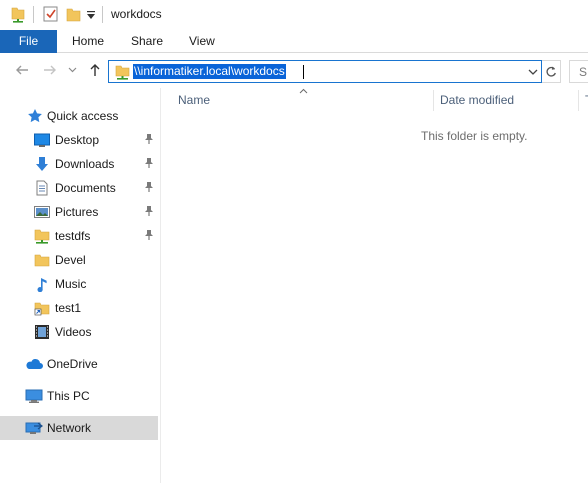  I want to click on text-cursor, so click(303, 72).